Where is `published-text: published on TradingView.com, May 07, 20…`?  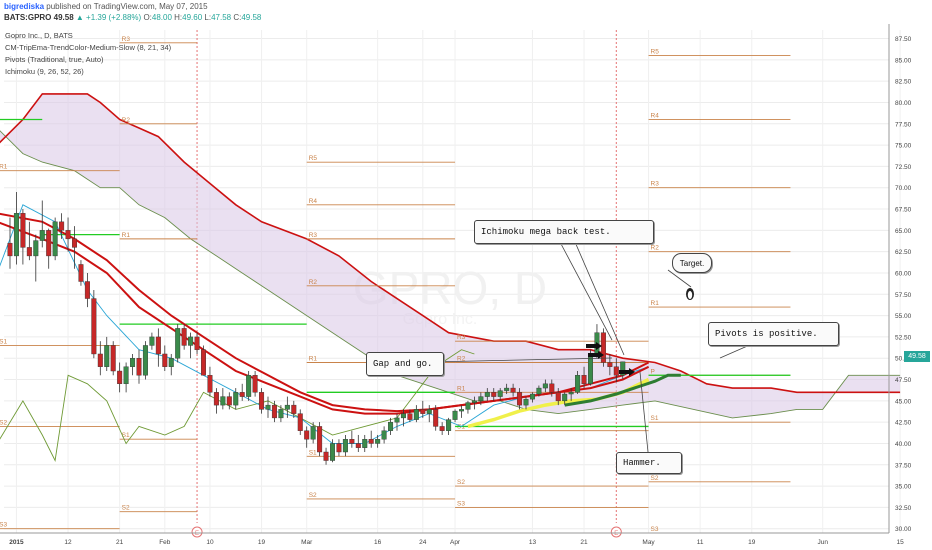 published-text: published on TradingView.com, May 07, 20… is located at coordinates (127, 6).